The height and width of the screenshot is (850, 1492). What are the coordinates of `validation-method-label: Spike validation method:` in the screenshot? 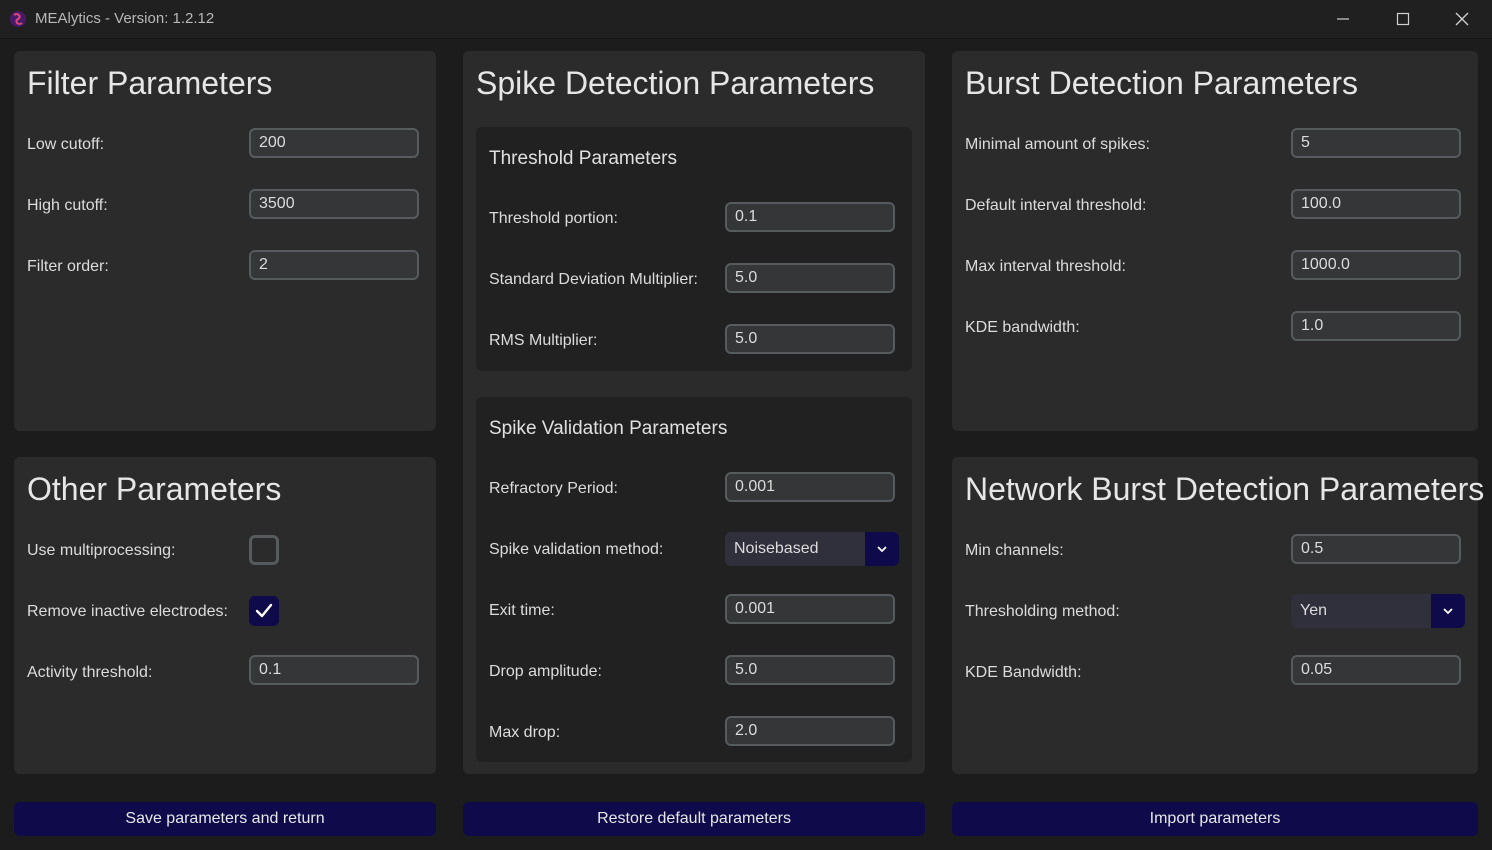 It's located at (576, 549).